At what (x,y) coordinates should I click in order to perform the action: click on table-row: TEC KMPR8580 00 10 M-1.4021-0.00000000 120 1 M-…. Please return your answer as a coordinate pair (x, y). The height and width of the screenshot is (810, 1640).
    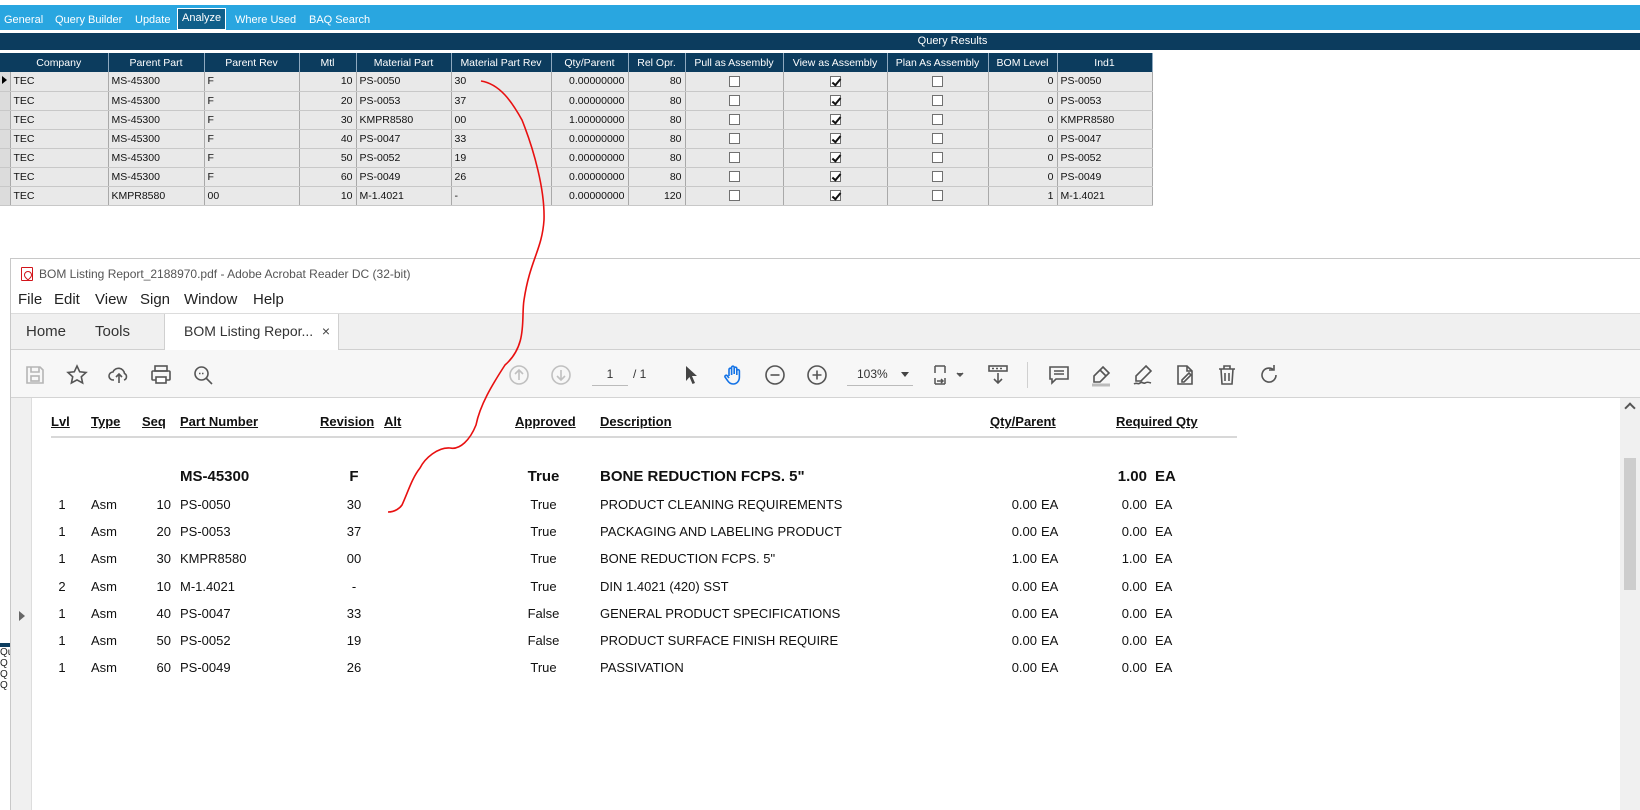
    Looking at the image, I should click on (576, 196).